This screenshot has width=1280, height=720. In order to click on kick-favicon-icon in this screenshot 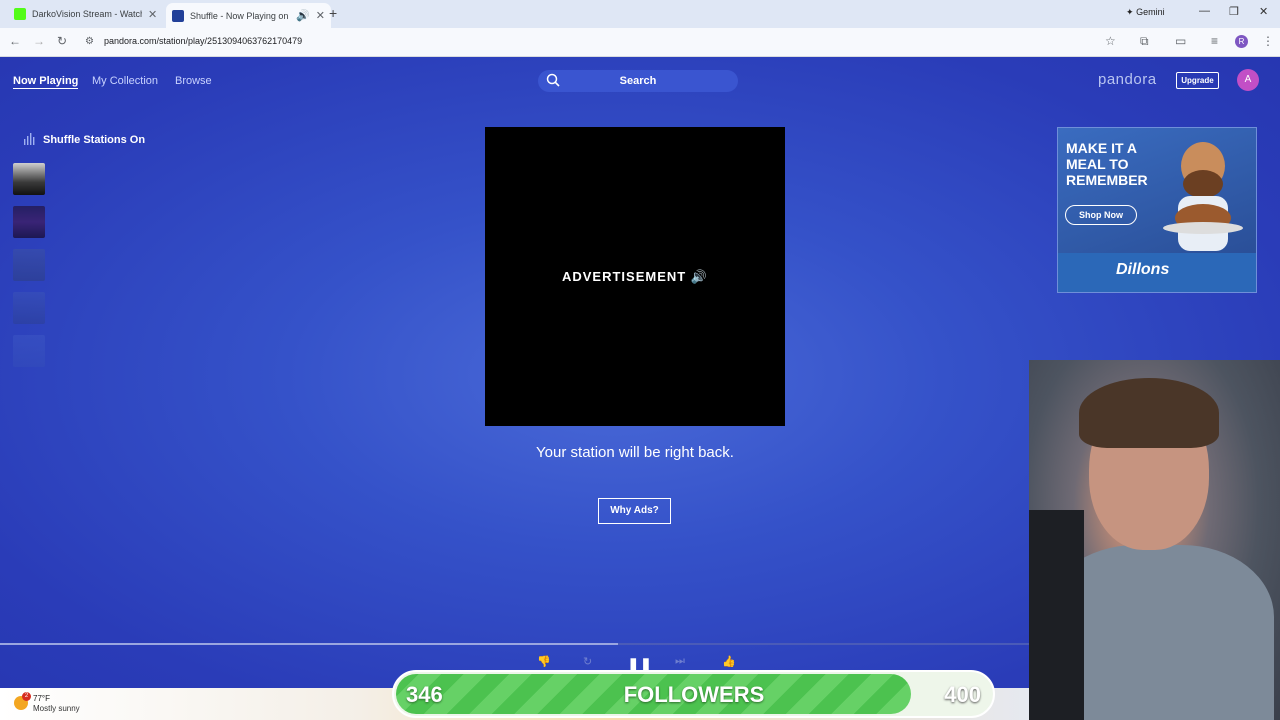, I will do `click(20, 14)`.